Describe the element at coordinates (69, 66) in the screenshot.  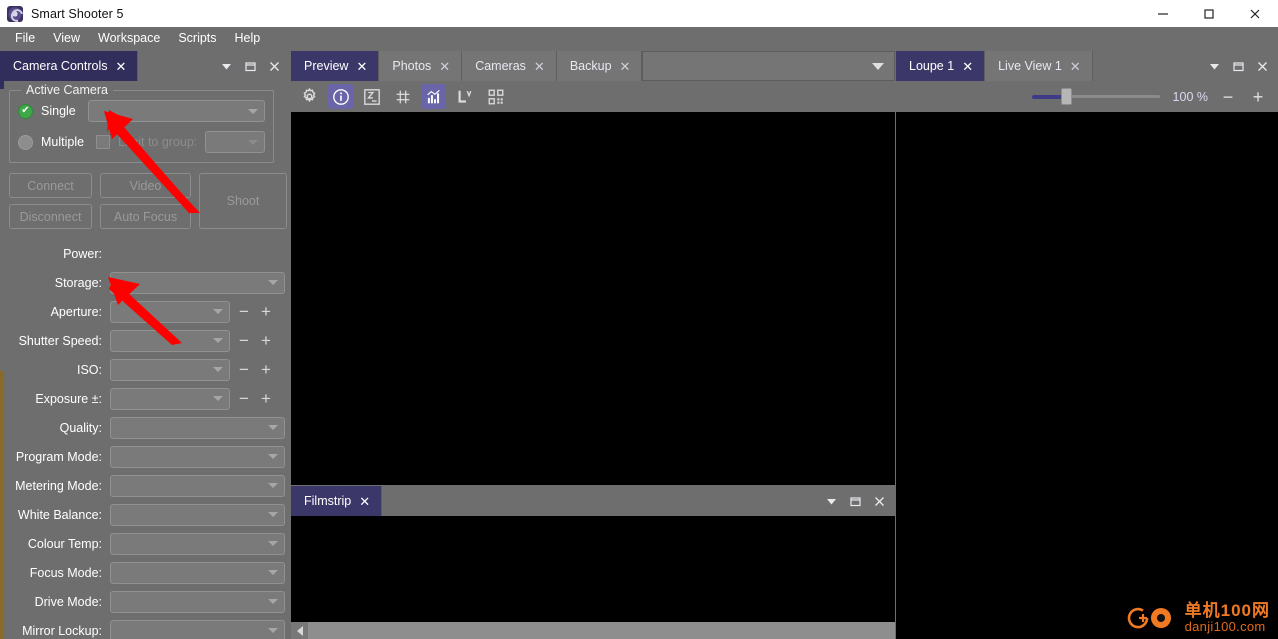
I see `tab-camera-controls: Camera Controls ✕` at that location.